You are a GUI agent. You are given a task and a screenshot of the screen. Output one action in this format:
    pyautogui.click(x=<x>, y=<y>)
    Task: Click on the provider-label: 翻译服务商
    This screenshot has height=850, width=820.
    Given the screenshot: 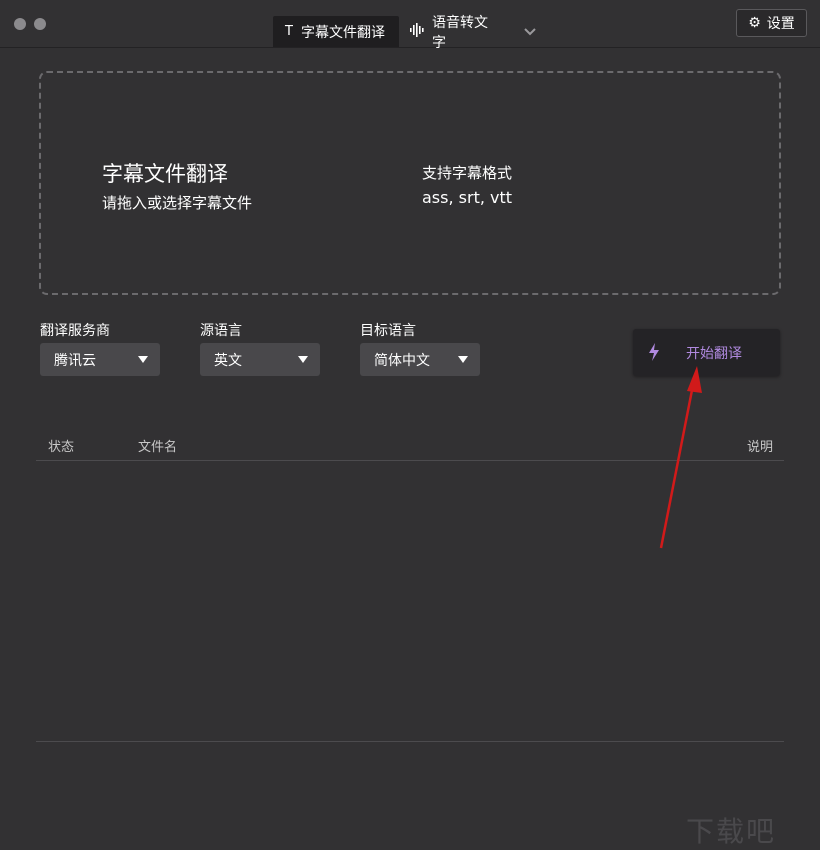 What is the action you would take?
    pyautogui.click(x=75, y=330)
    